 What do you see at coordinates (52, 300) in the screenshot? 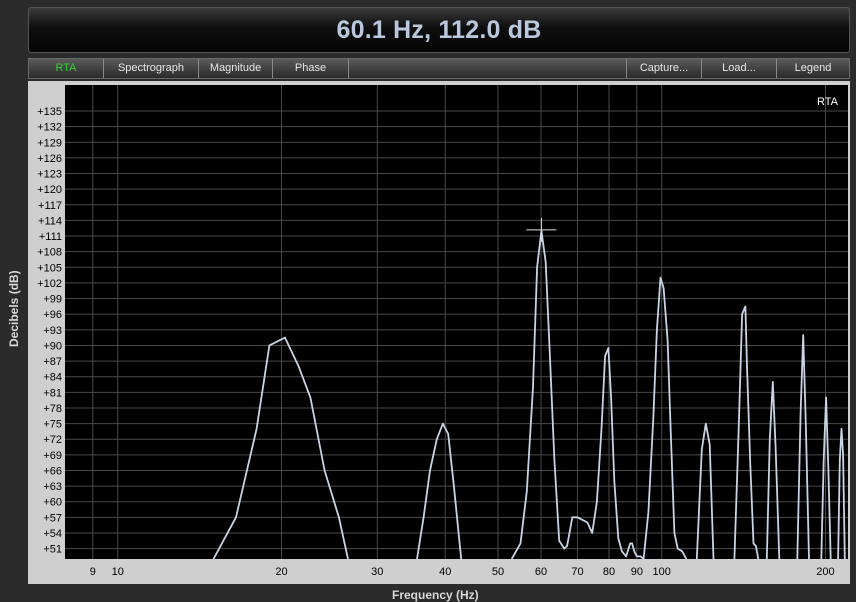
I see `y-tick-label: +99` at bounding box center [52, 300].